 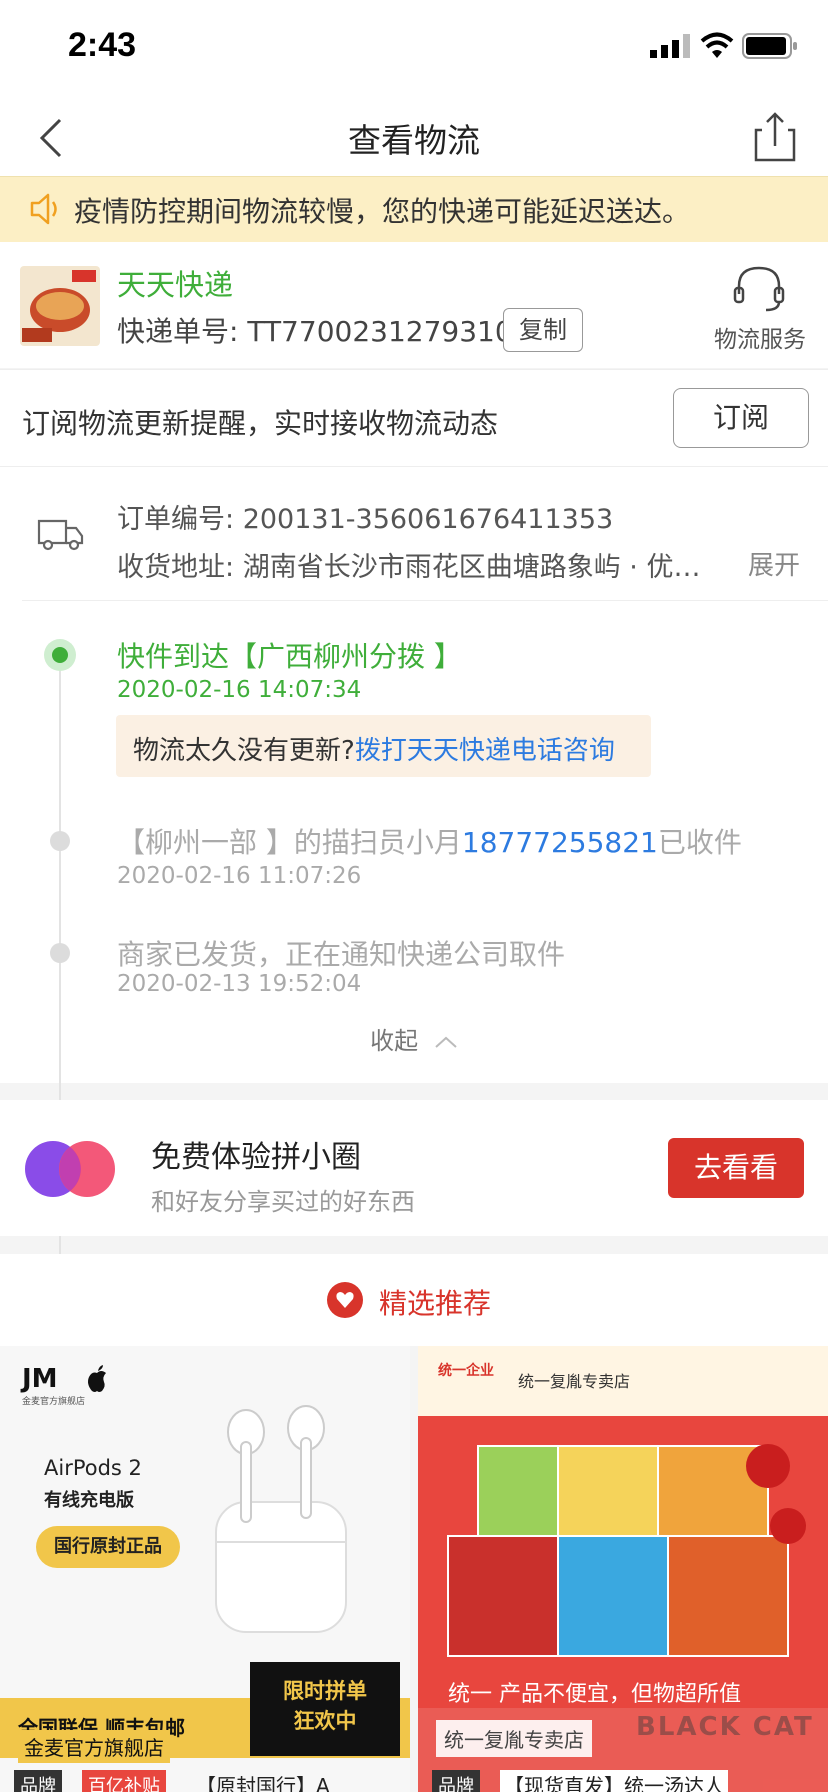 I want to click on product-thumbnail, so click(x=60, y=306).